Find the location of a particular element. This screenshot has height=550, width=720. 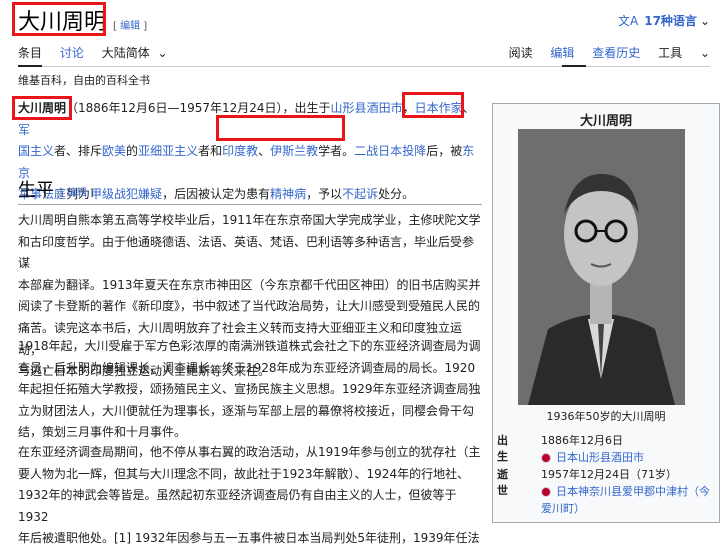

link-hinduism: 印度教 is located at coordinates (240, 151).